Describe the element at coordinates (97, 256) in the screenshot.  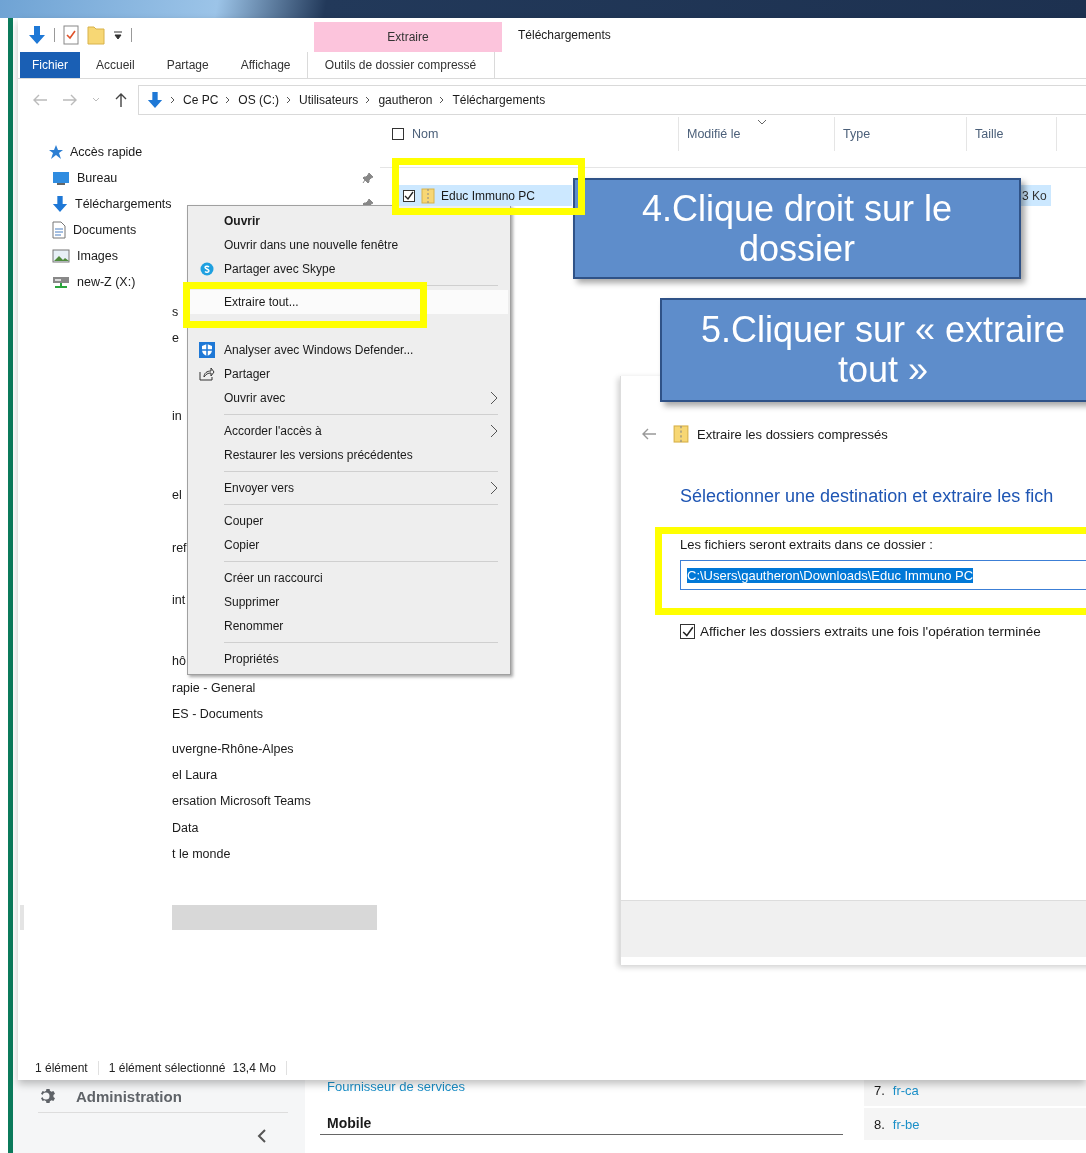
I see `nav-item: Images` at that location.